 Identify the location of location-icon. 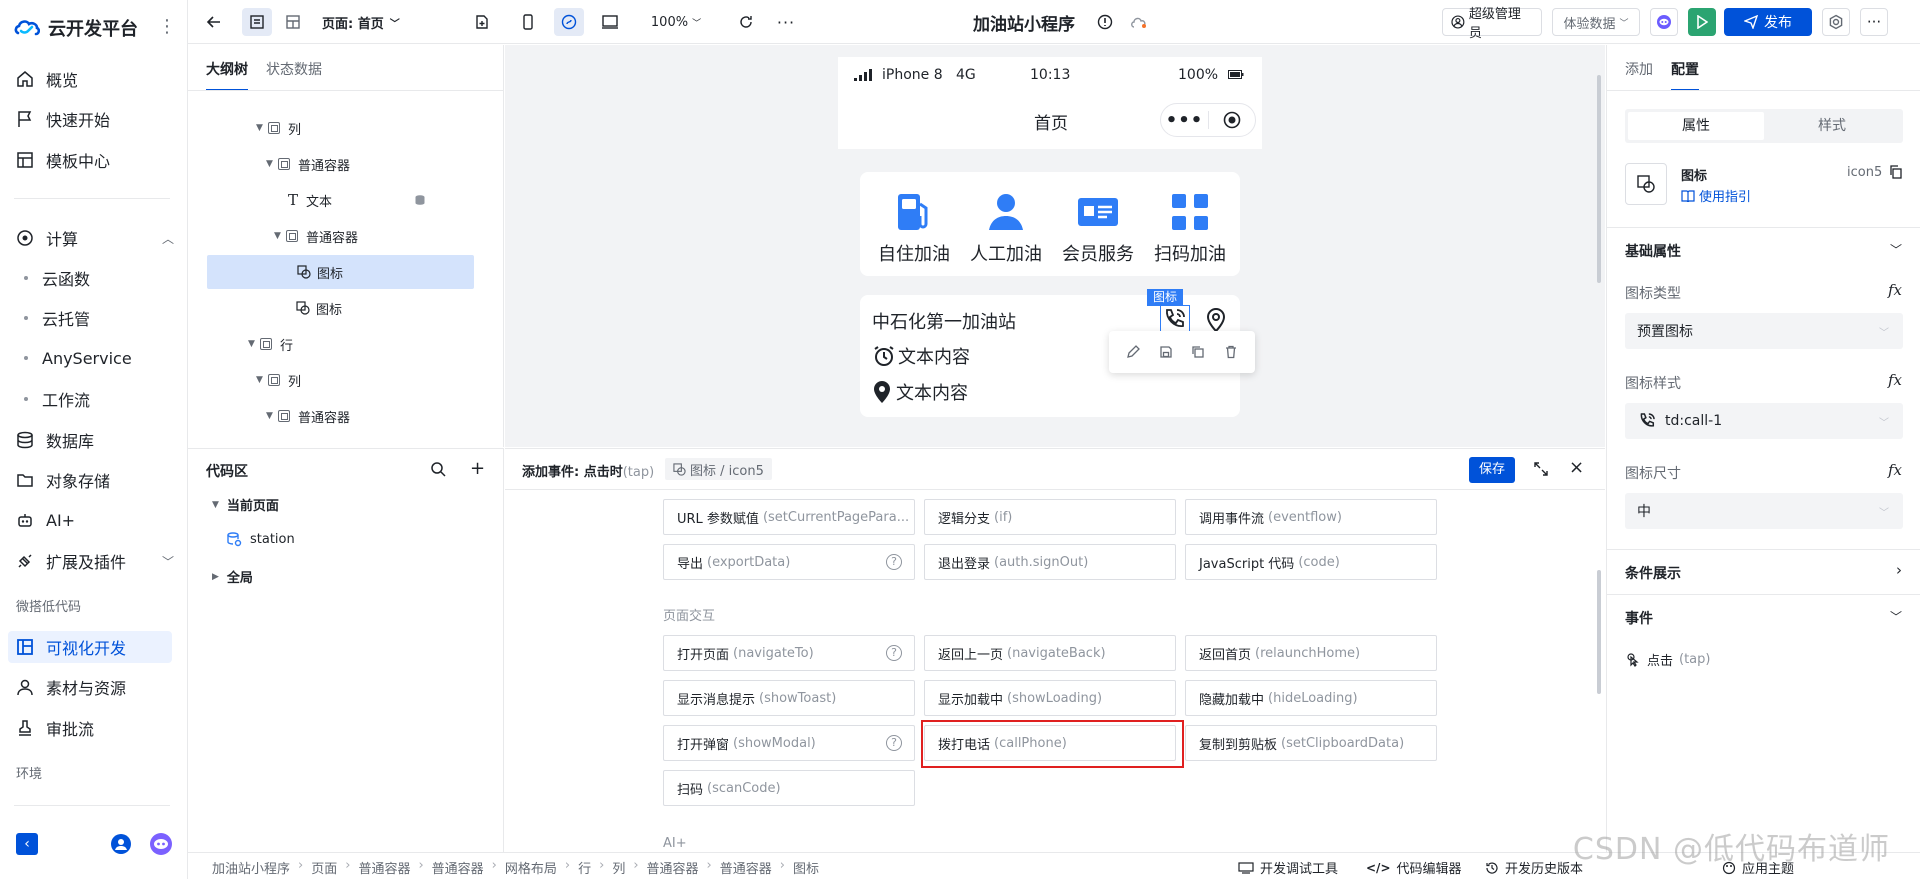
(1216, 320).